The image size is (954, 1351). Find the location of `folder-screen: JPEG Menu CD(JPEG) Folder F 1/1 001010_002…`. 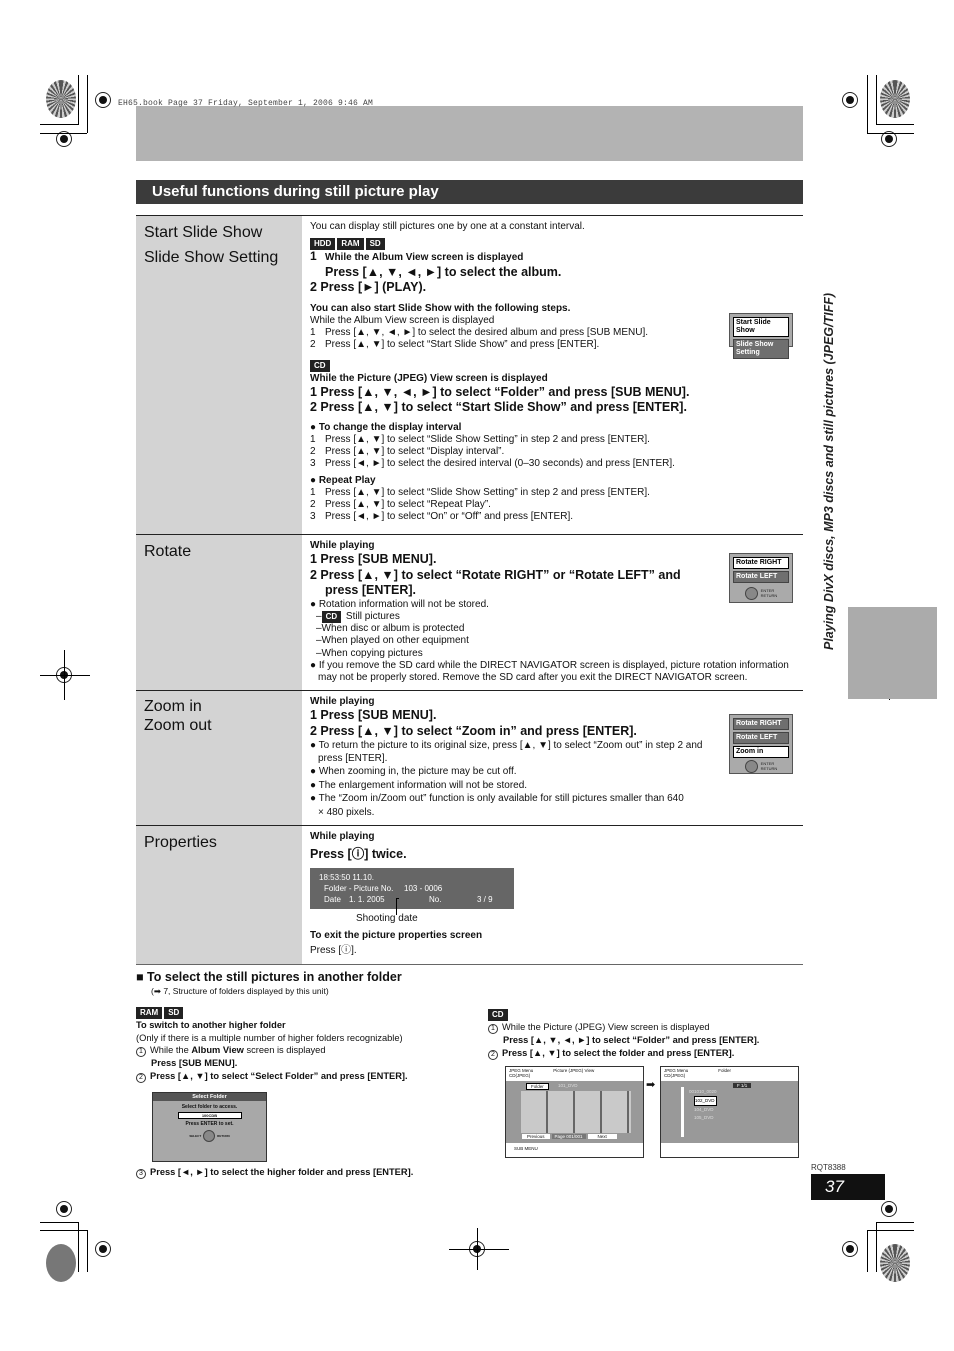

folder-screen: JPEG Menu CD(JPEG) Folder F 1/1 001010_002… is located at coordinates (729, 1112).